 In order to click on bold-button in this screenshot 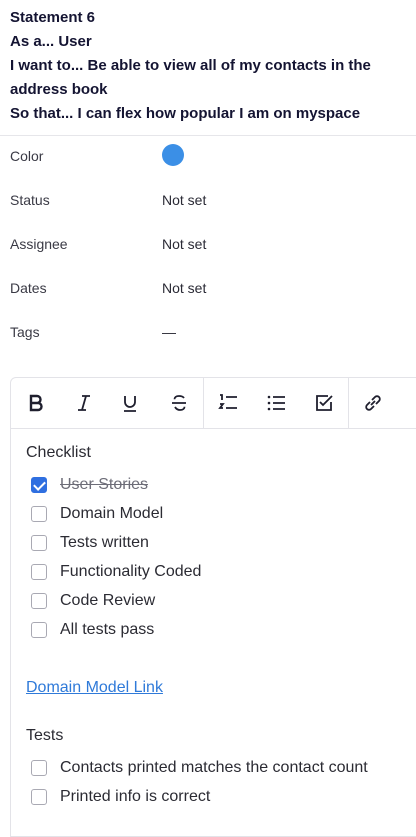, I will do `click(36, 403)`.